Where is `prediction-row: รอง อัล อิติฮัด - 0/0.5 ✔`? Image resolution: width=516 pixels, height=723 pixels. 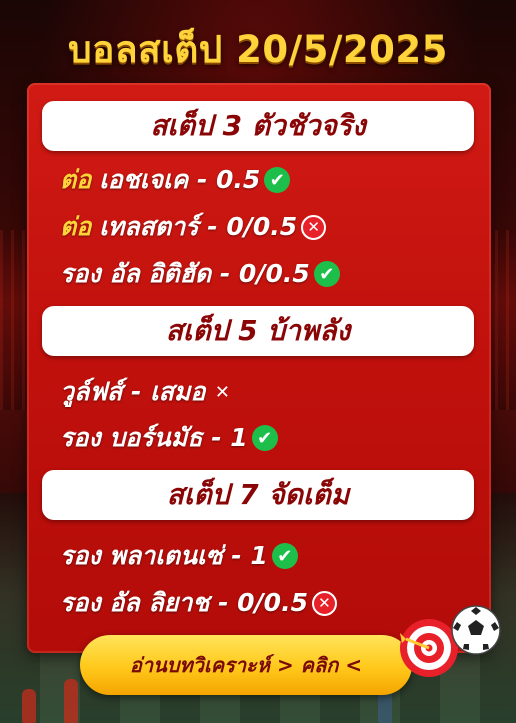 prediction-row: รอง อัล อิติฮัด - 0/0.5 ✔ is located at coordinates (200, 274).